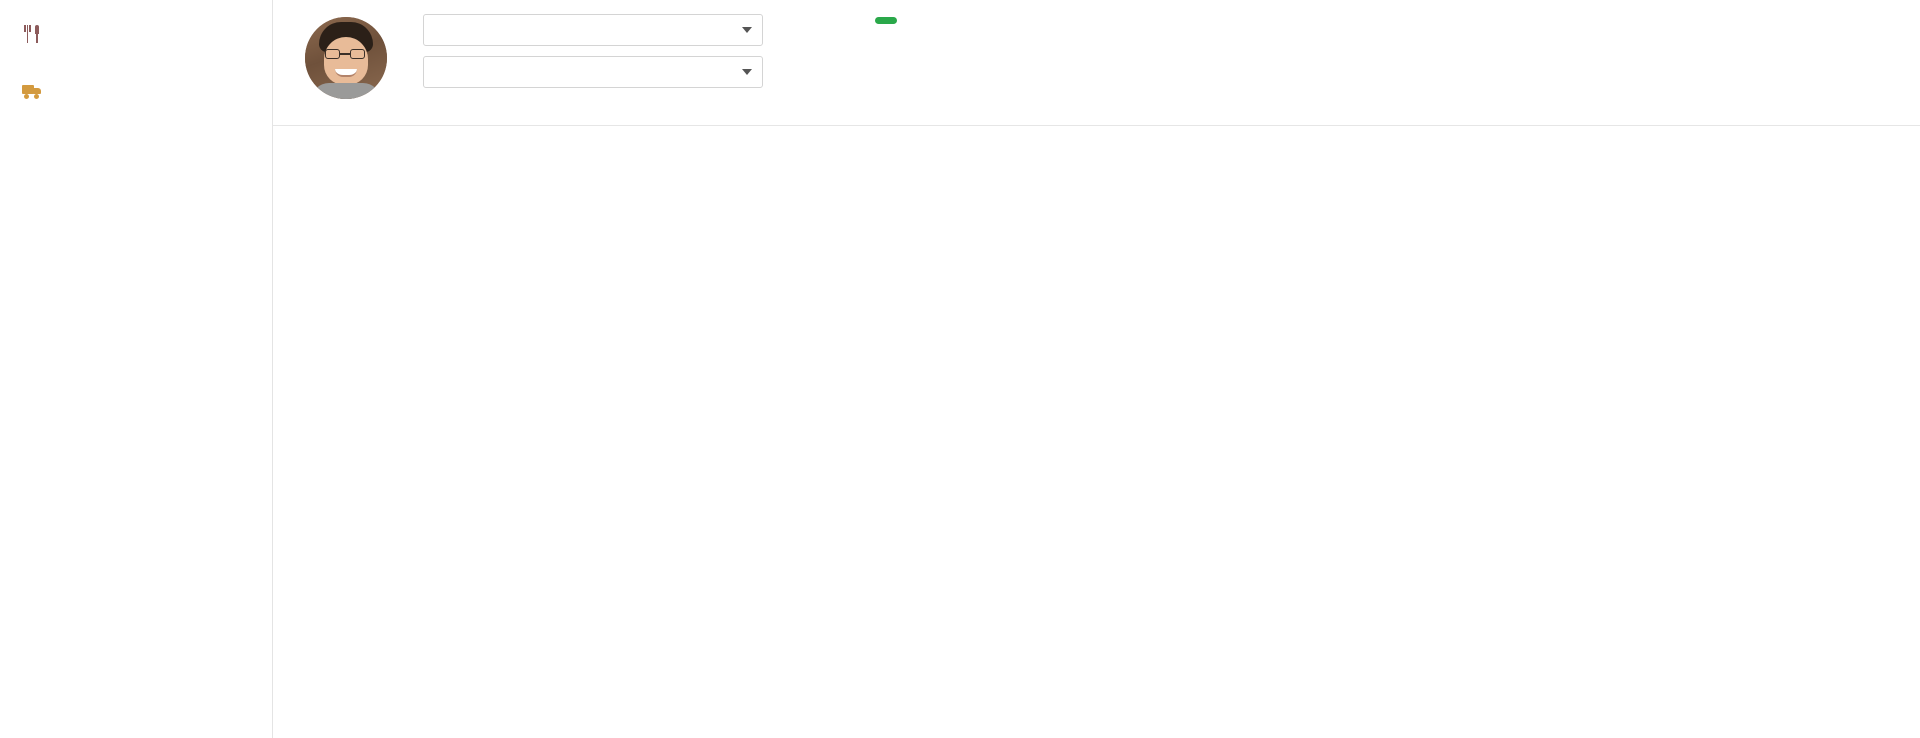  I want to click on order-status-badge, so click(886, 20).